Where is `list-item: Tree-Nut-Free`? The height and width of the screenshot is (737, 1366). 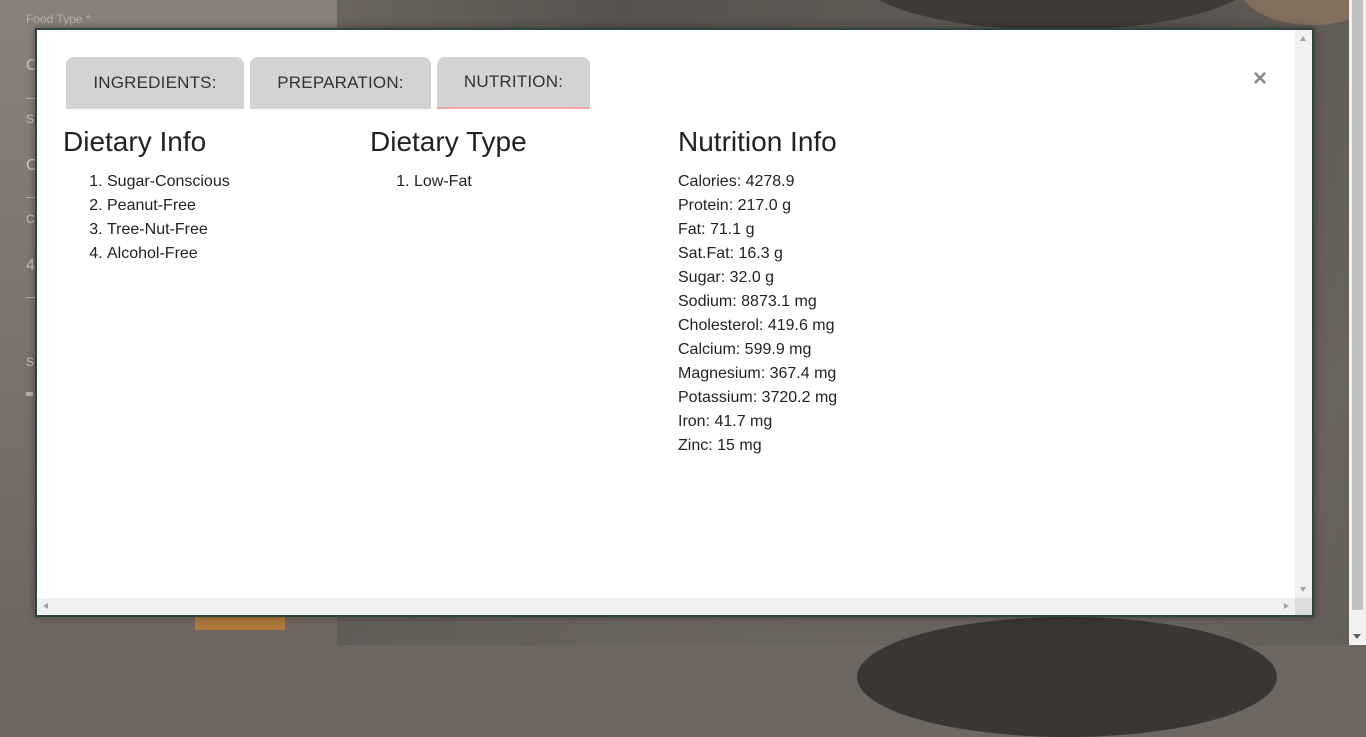
list-item: Tree-Nut-Free is located at coordinates (168, 230).